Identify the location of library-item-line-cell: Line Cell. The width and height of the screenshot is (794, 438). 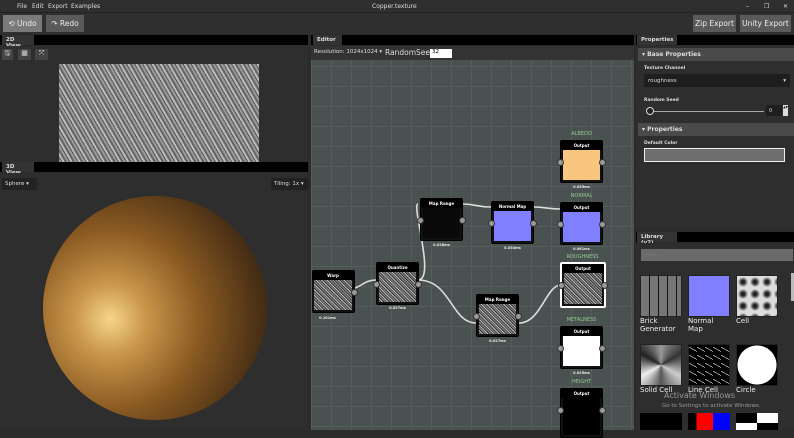
(709, 369).